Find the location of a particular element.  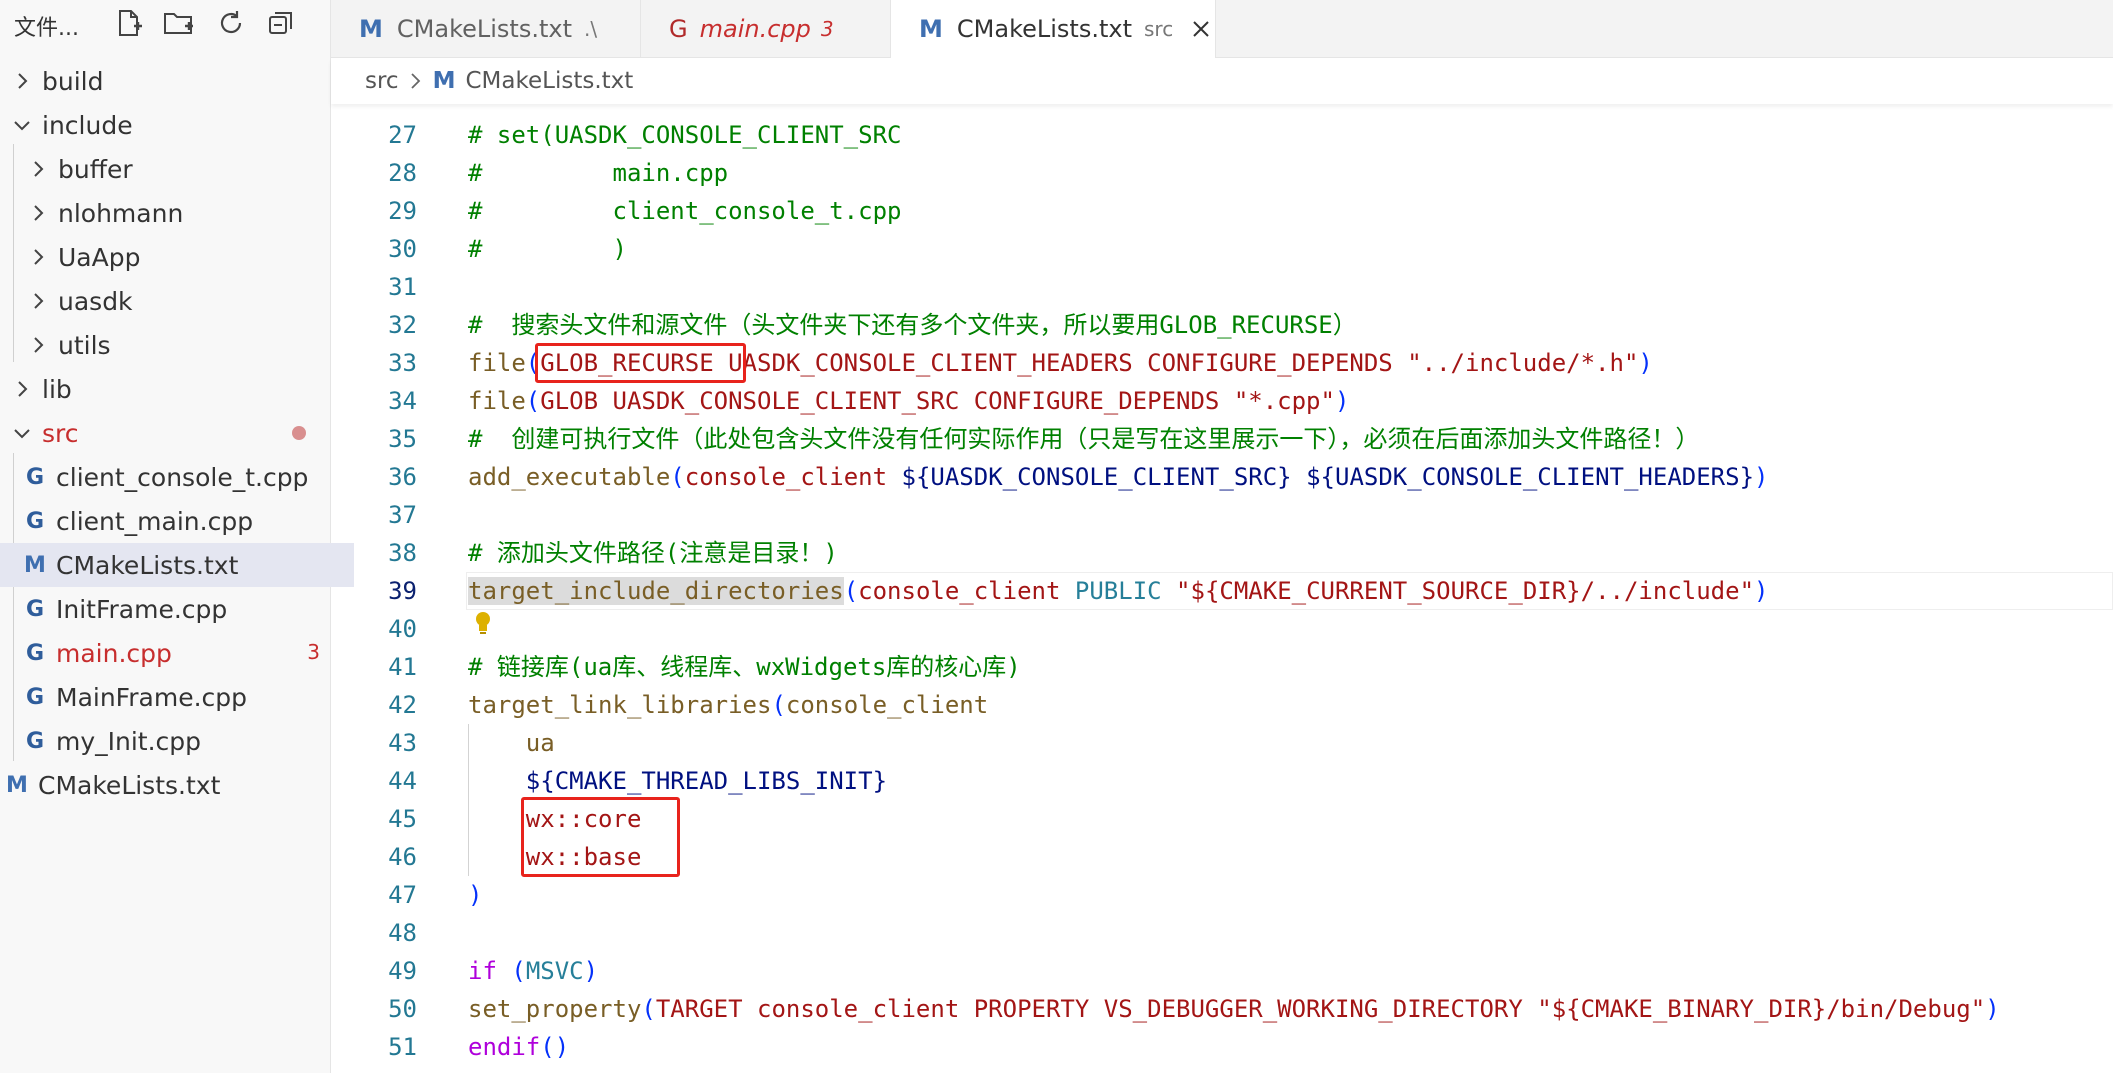

tree-folder-nlohmann: nlohmann is located at coordinates (179, 213).